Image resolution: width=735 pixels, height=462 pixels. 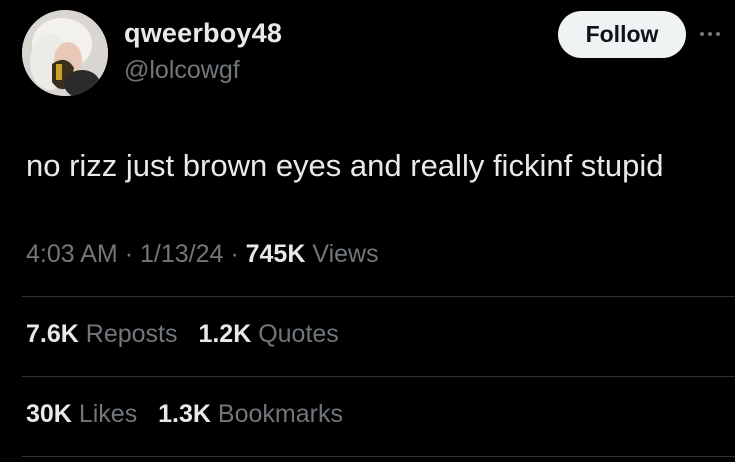 I want to click on stats-row-likes-bookmarks: 30K Likes 1.3K Bookmarks, so click(x=191, y=414).